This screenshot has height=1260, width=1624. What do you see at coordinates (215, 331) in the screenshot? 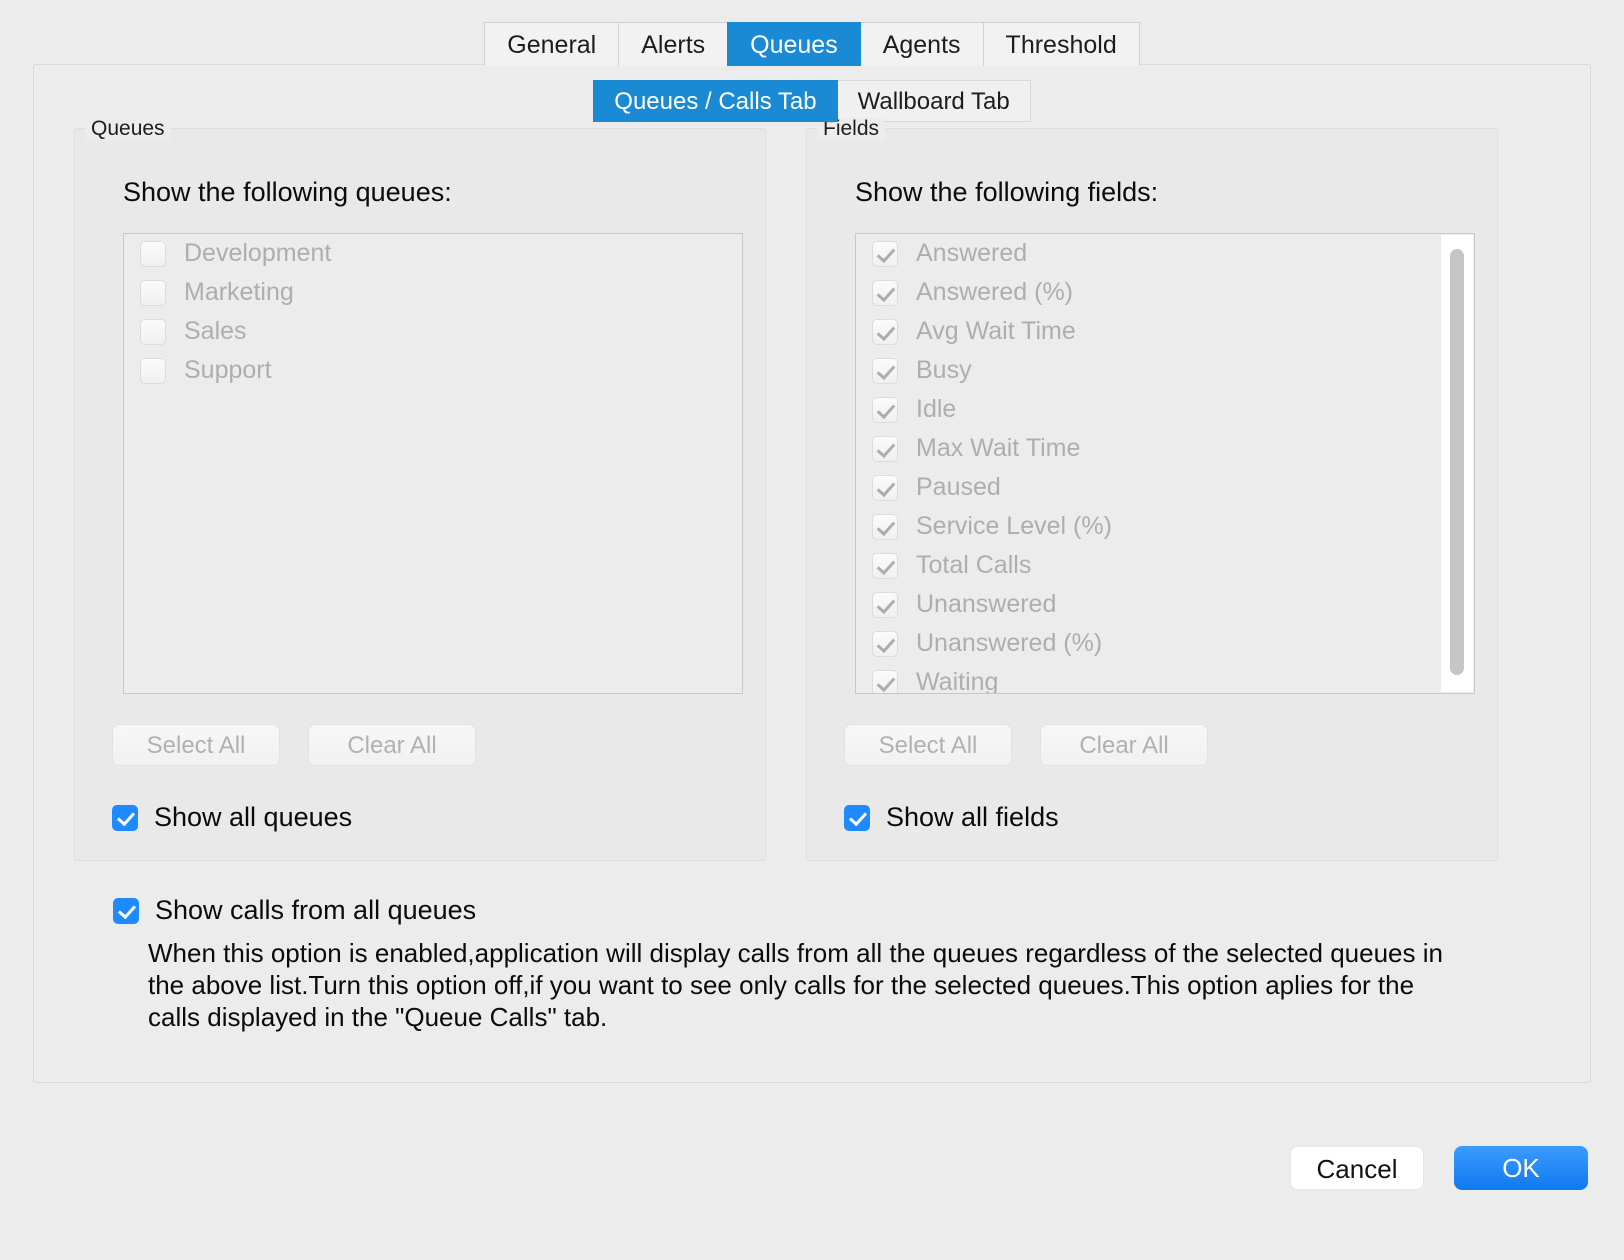
I see `list-item-label: Sales` at bounding box center [215, 331].